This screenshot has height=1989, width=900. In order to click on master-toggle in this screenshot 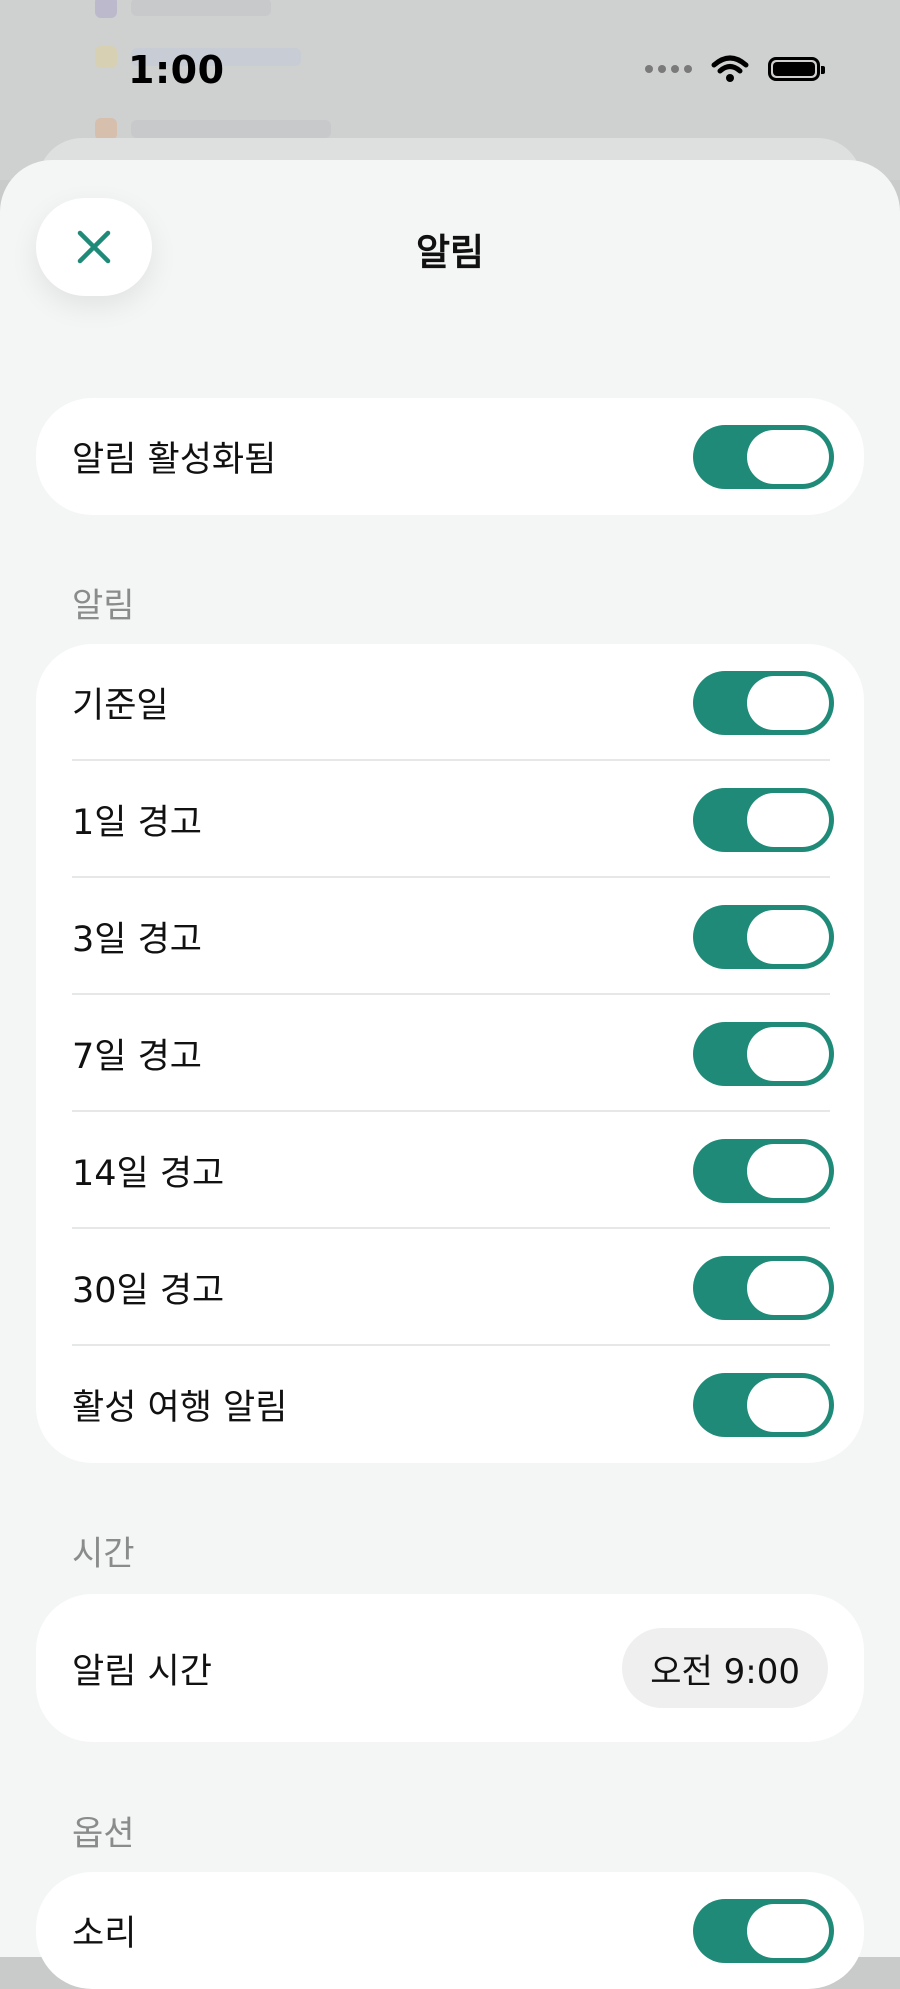, I will do `click(763, 456)`.